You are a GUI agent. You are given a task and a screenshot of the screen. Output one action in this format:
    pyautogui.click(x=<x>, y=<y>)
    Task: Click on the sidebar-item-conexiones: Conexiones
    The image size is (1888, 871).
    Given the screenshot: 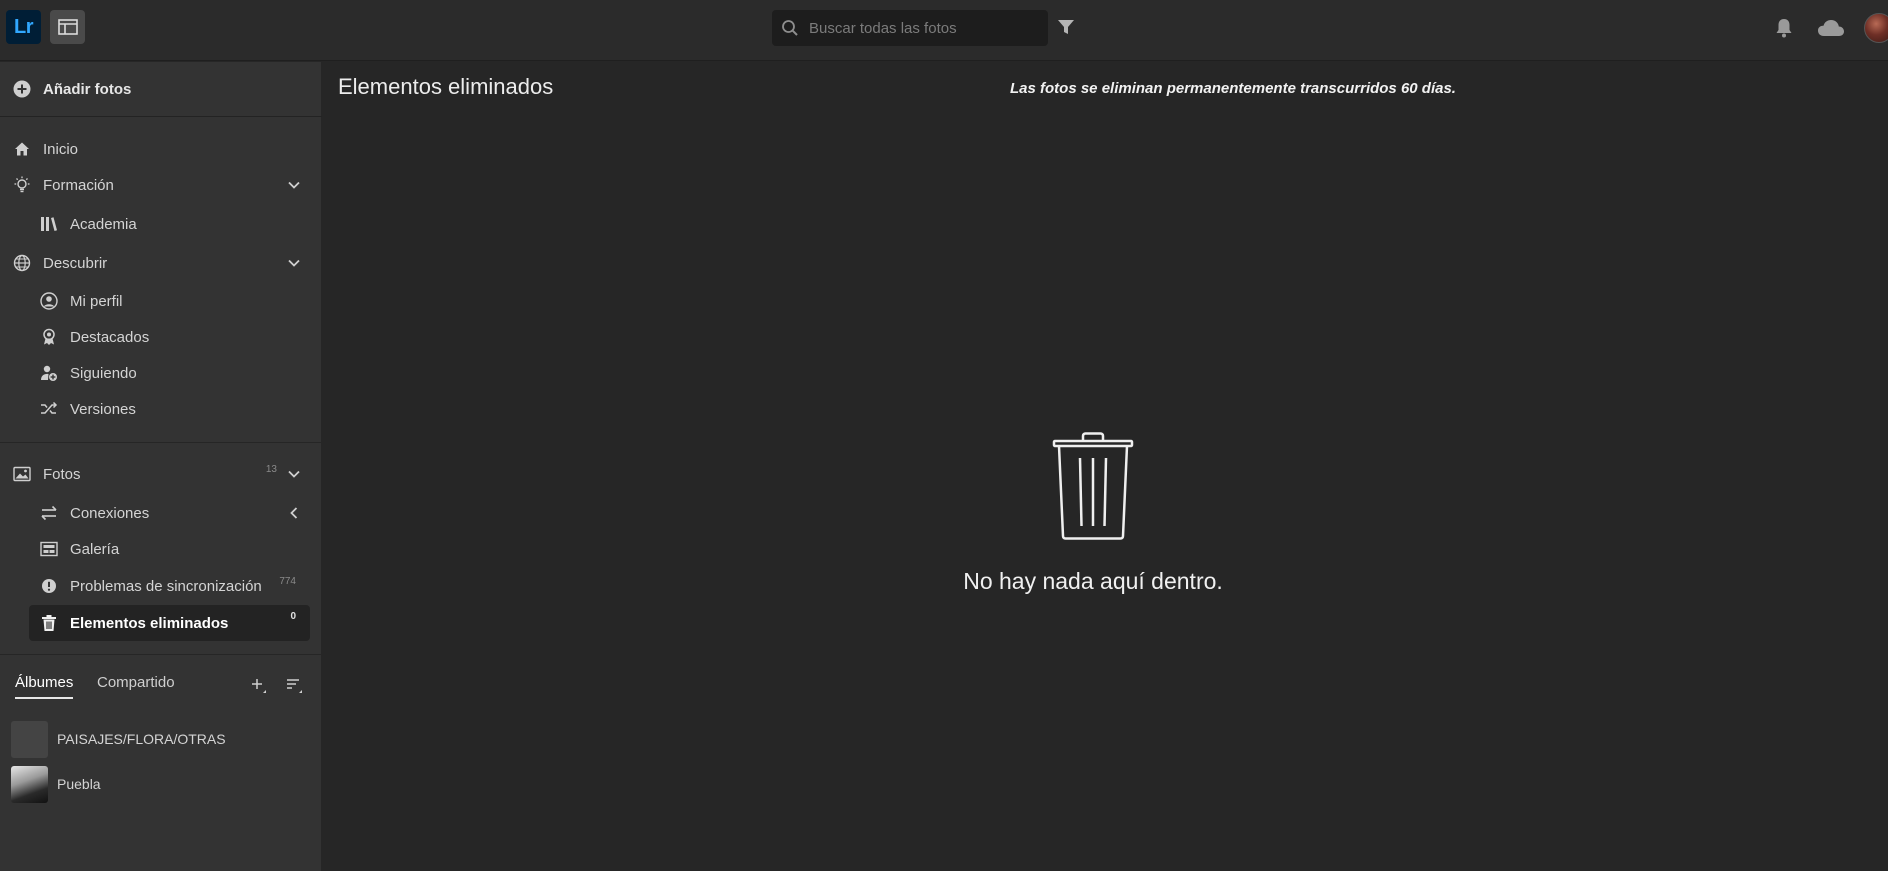 What is the action you would take?
    pyautogui.click(x=161, y=513)
    